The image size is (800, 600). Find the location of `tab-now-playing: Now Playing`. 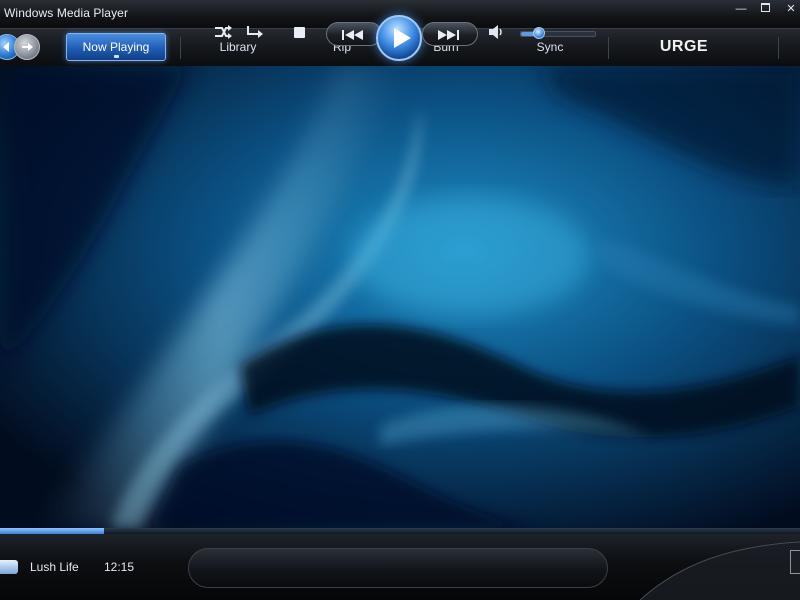

tab-now-playing: Now Playing is located at coordinates (116, 47).